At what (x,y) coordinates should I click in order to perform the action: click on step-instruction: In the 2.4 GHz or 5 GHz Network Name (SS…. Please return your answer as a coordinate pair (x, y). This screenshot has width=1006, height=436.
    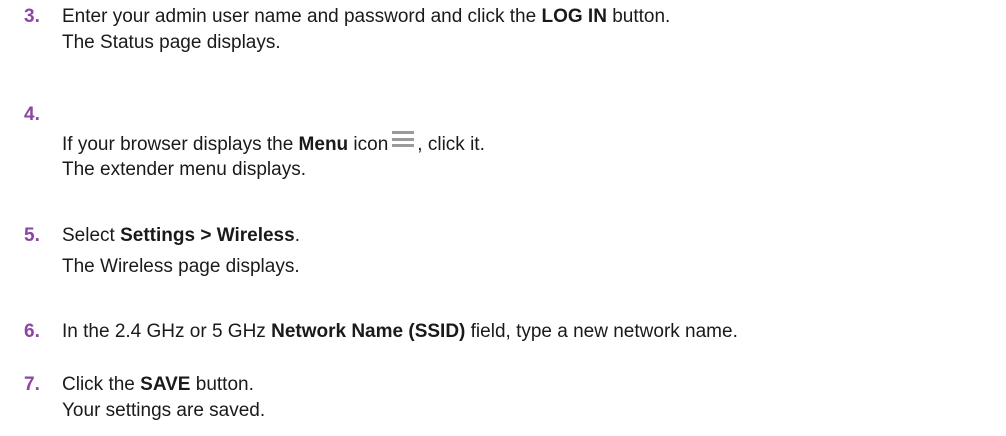
    Looking at the image, I should click on (400, 331).